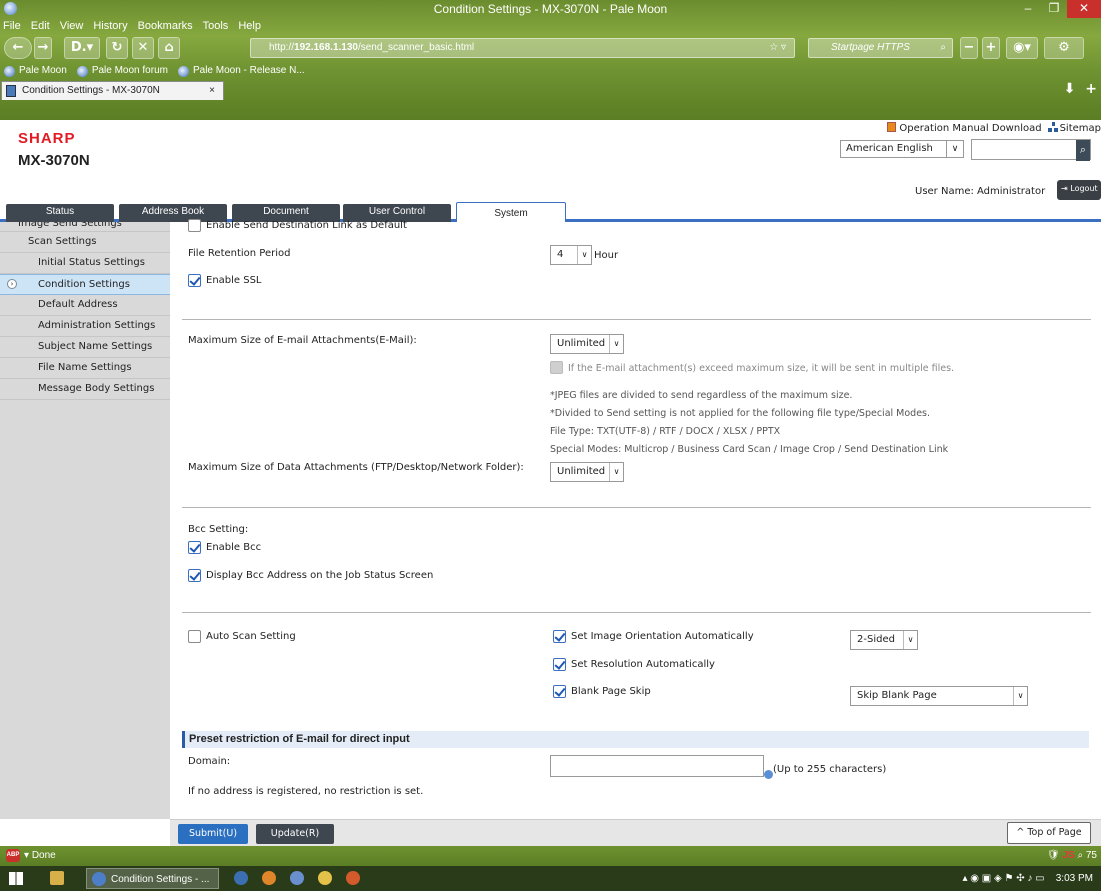 Image resolution: width=1101 pixels, height=891 pixels. Describe the element at coordinates (556, 367) in the screenshot. I see `split-send-checkbox` at that location.